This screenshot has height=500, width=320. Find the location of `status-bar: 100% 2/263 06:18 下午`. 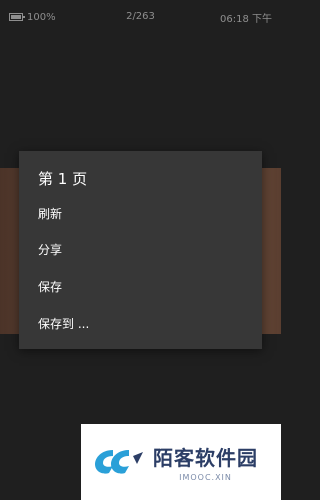

status-bar: 100% 2/263 06:18 下午 is located at coordinates (140, 17).